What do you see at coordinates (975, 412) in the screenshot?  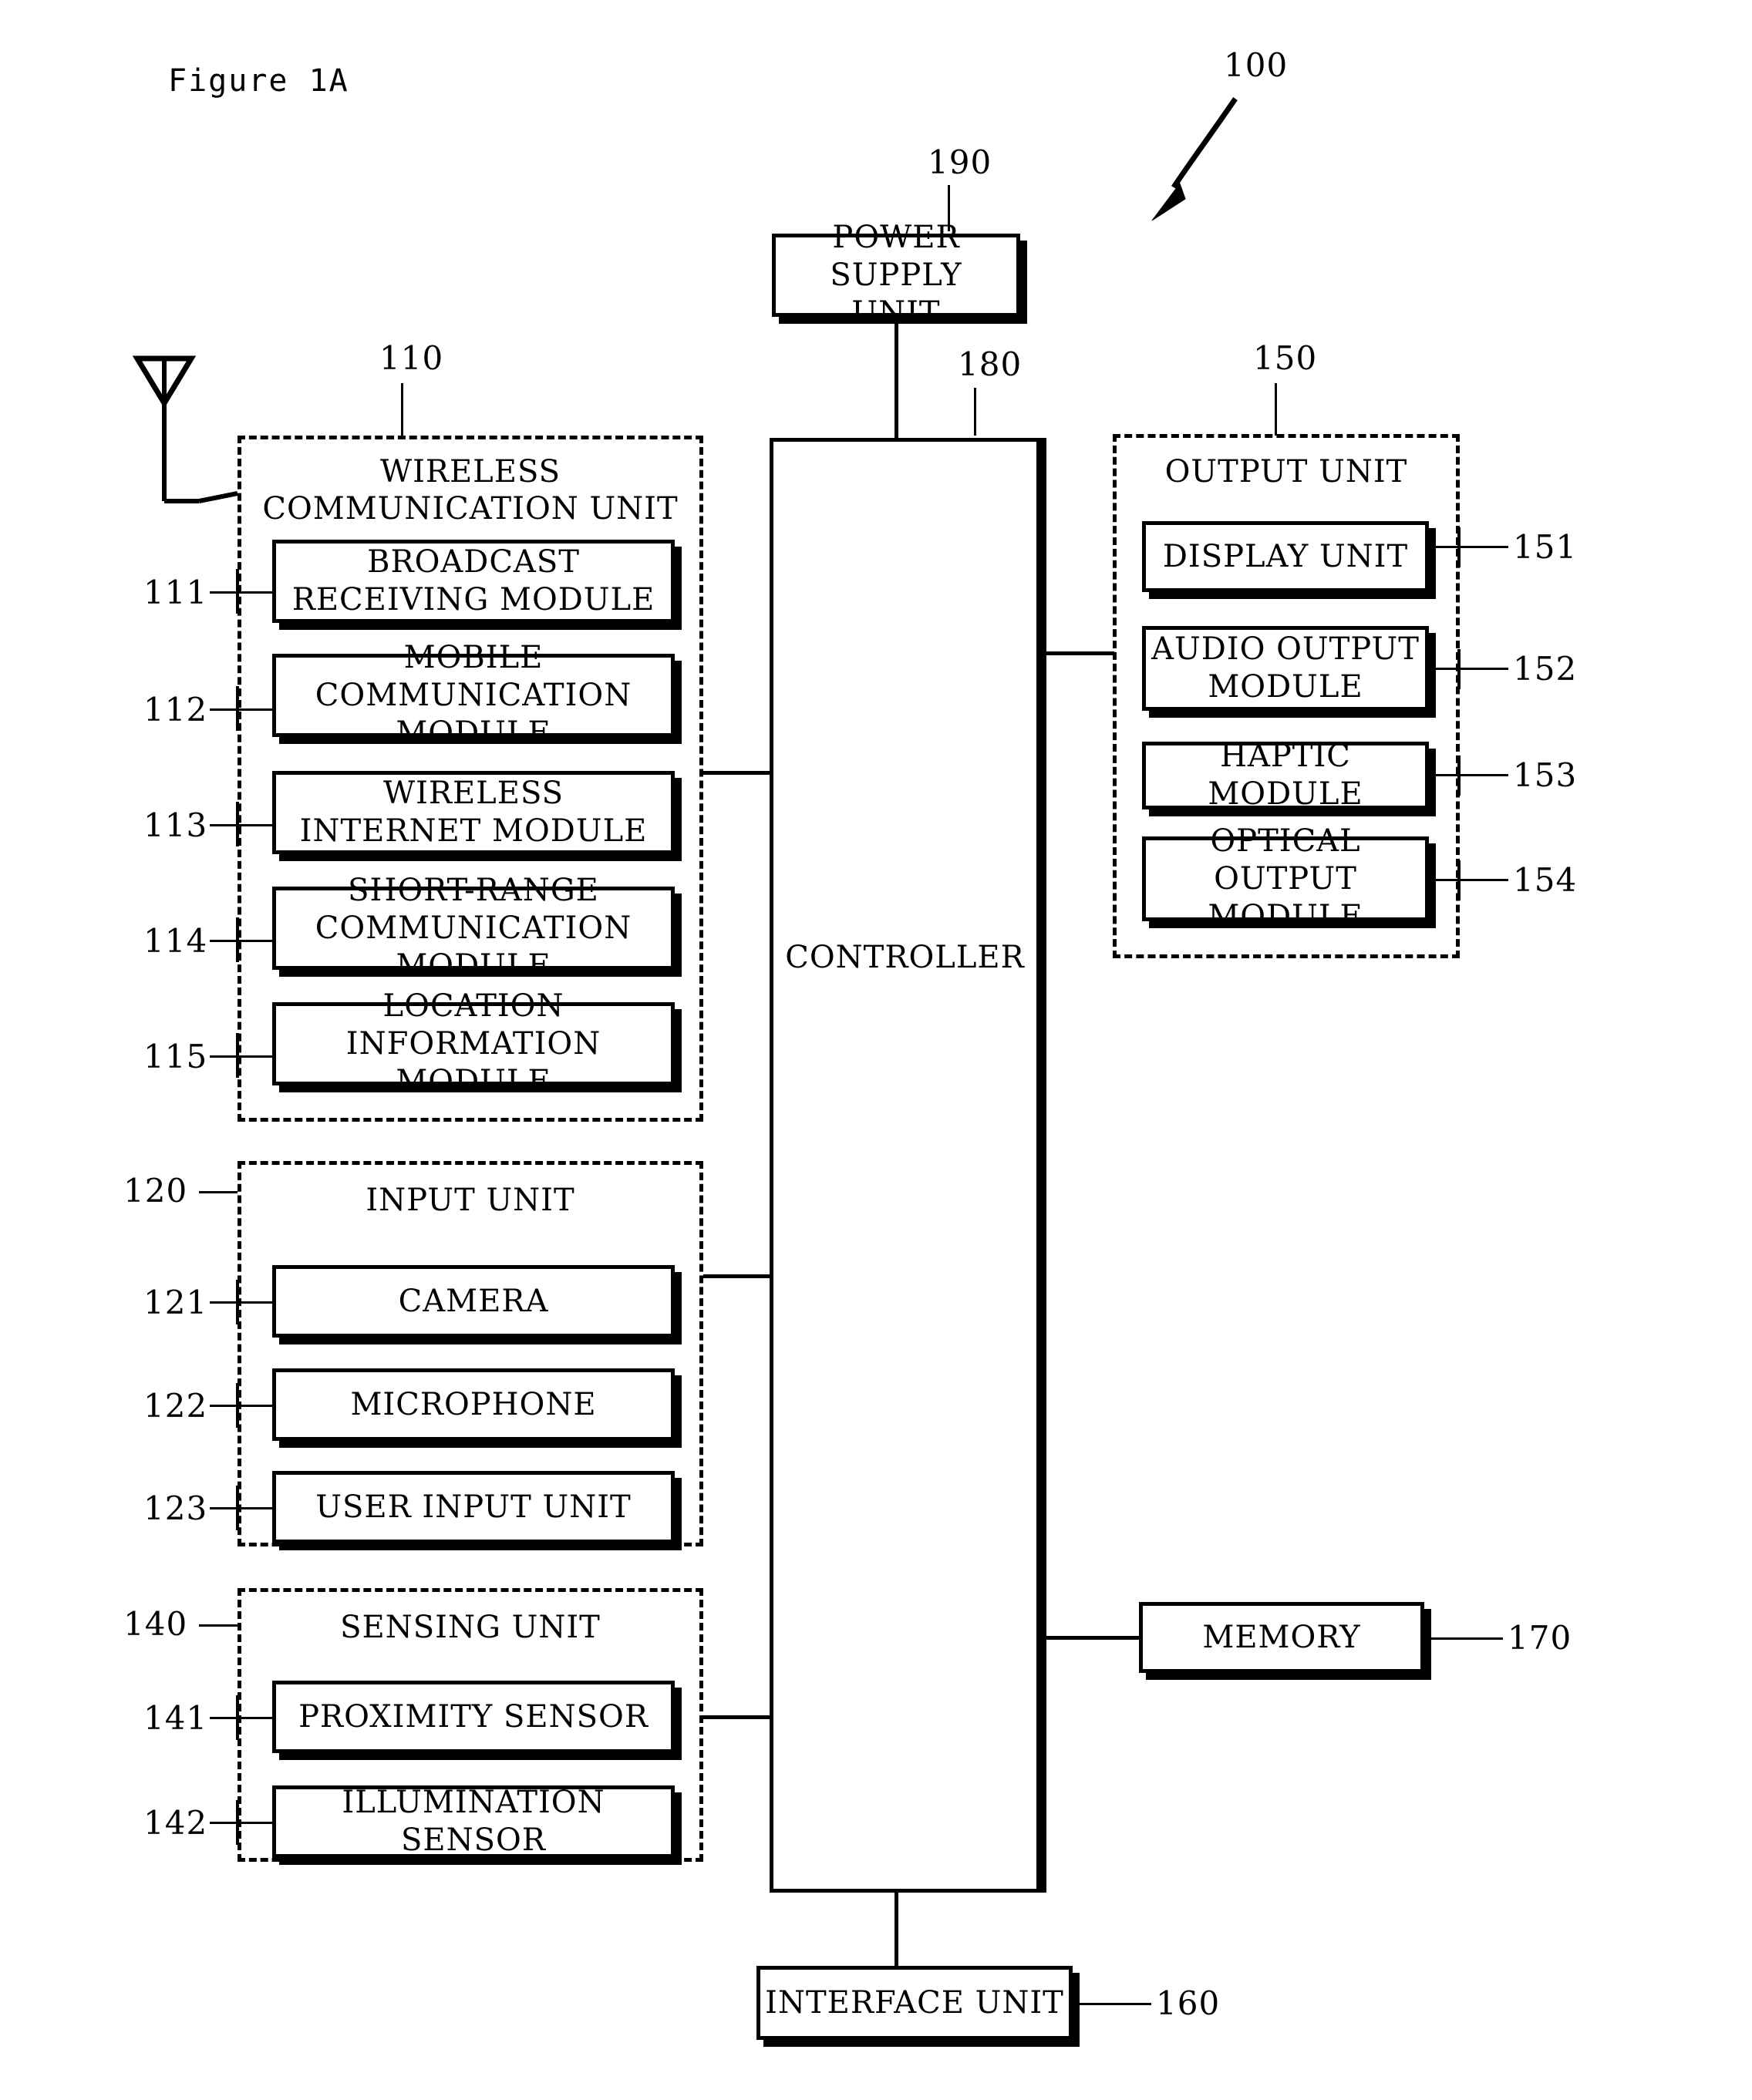 I see `ref-180-leader` at bounding box center [975, 412].